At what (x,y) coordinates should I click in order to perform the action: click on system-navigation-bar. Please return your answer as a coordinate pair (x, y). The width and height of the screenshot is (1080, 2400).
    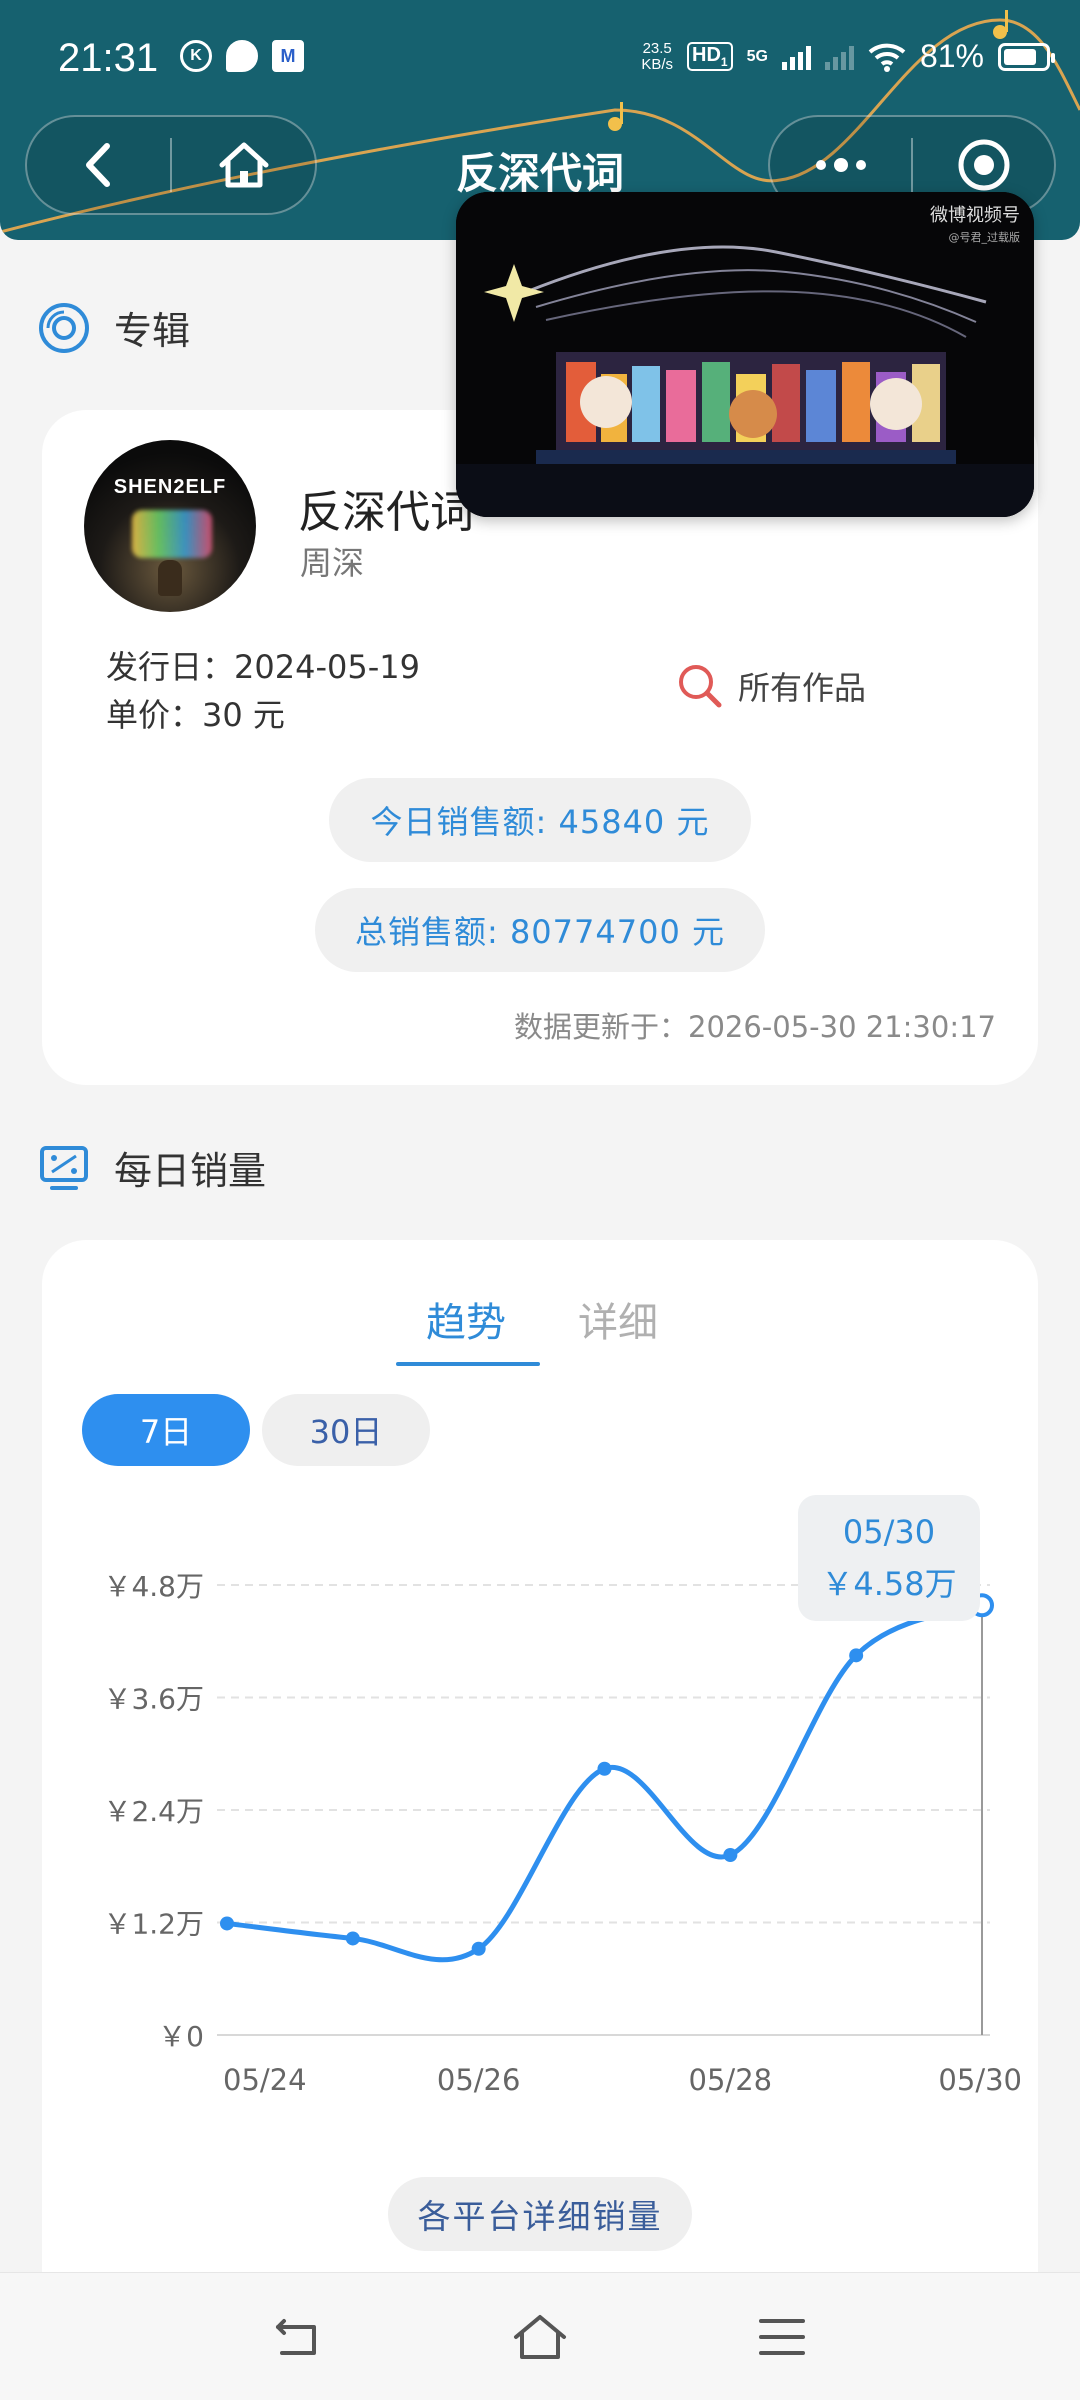
    Looking at the image, I should click on (540, 2336).